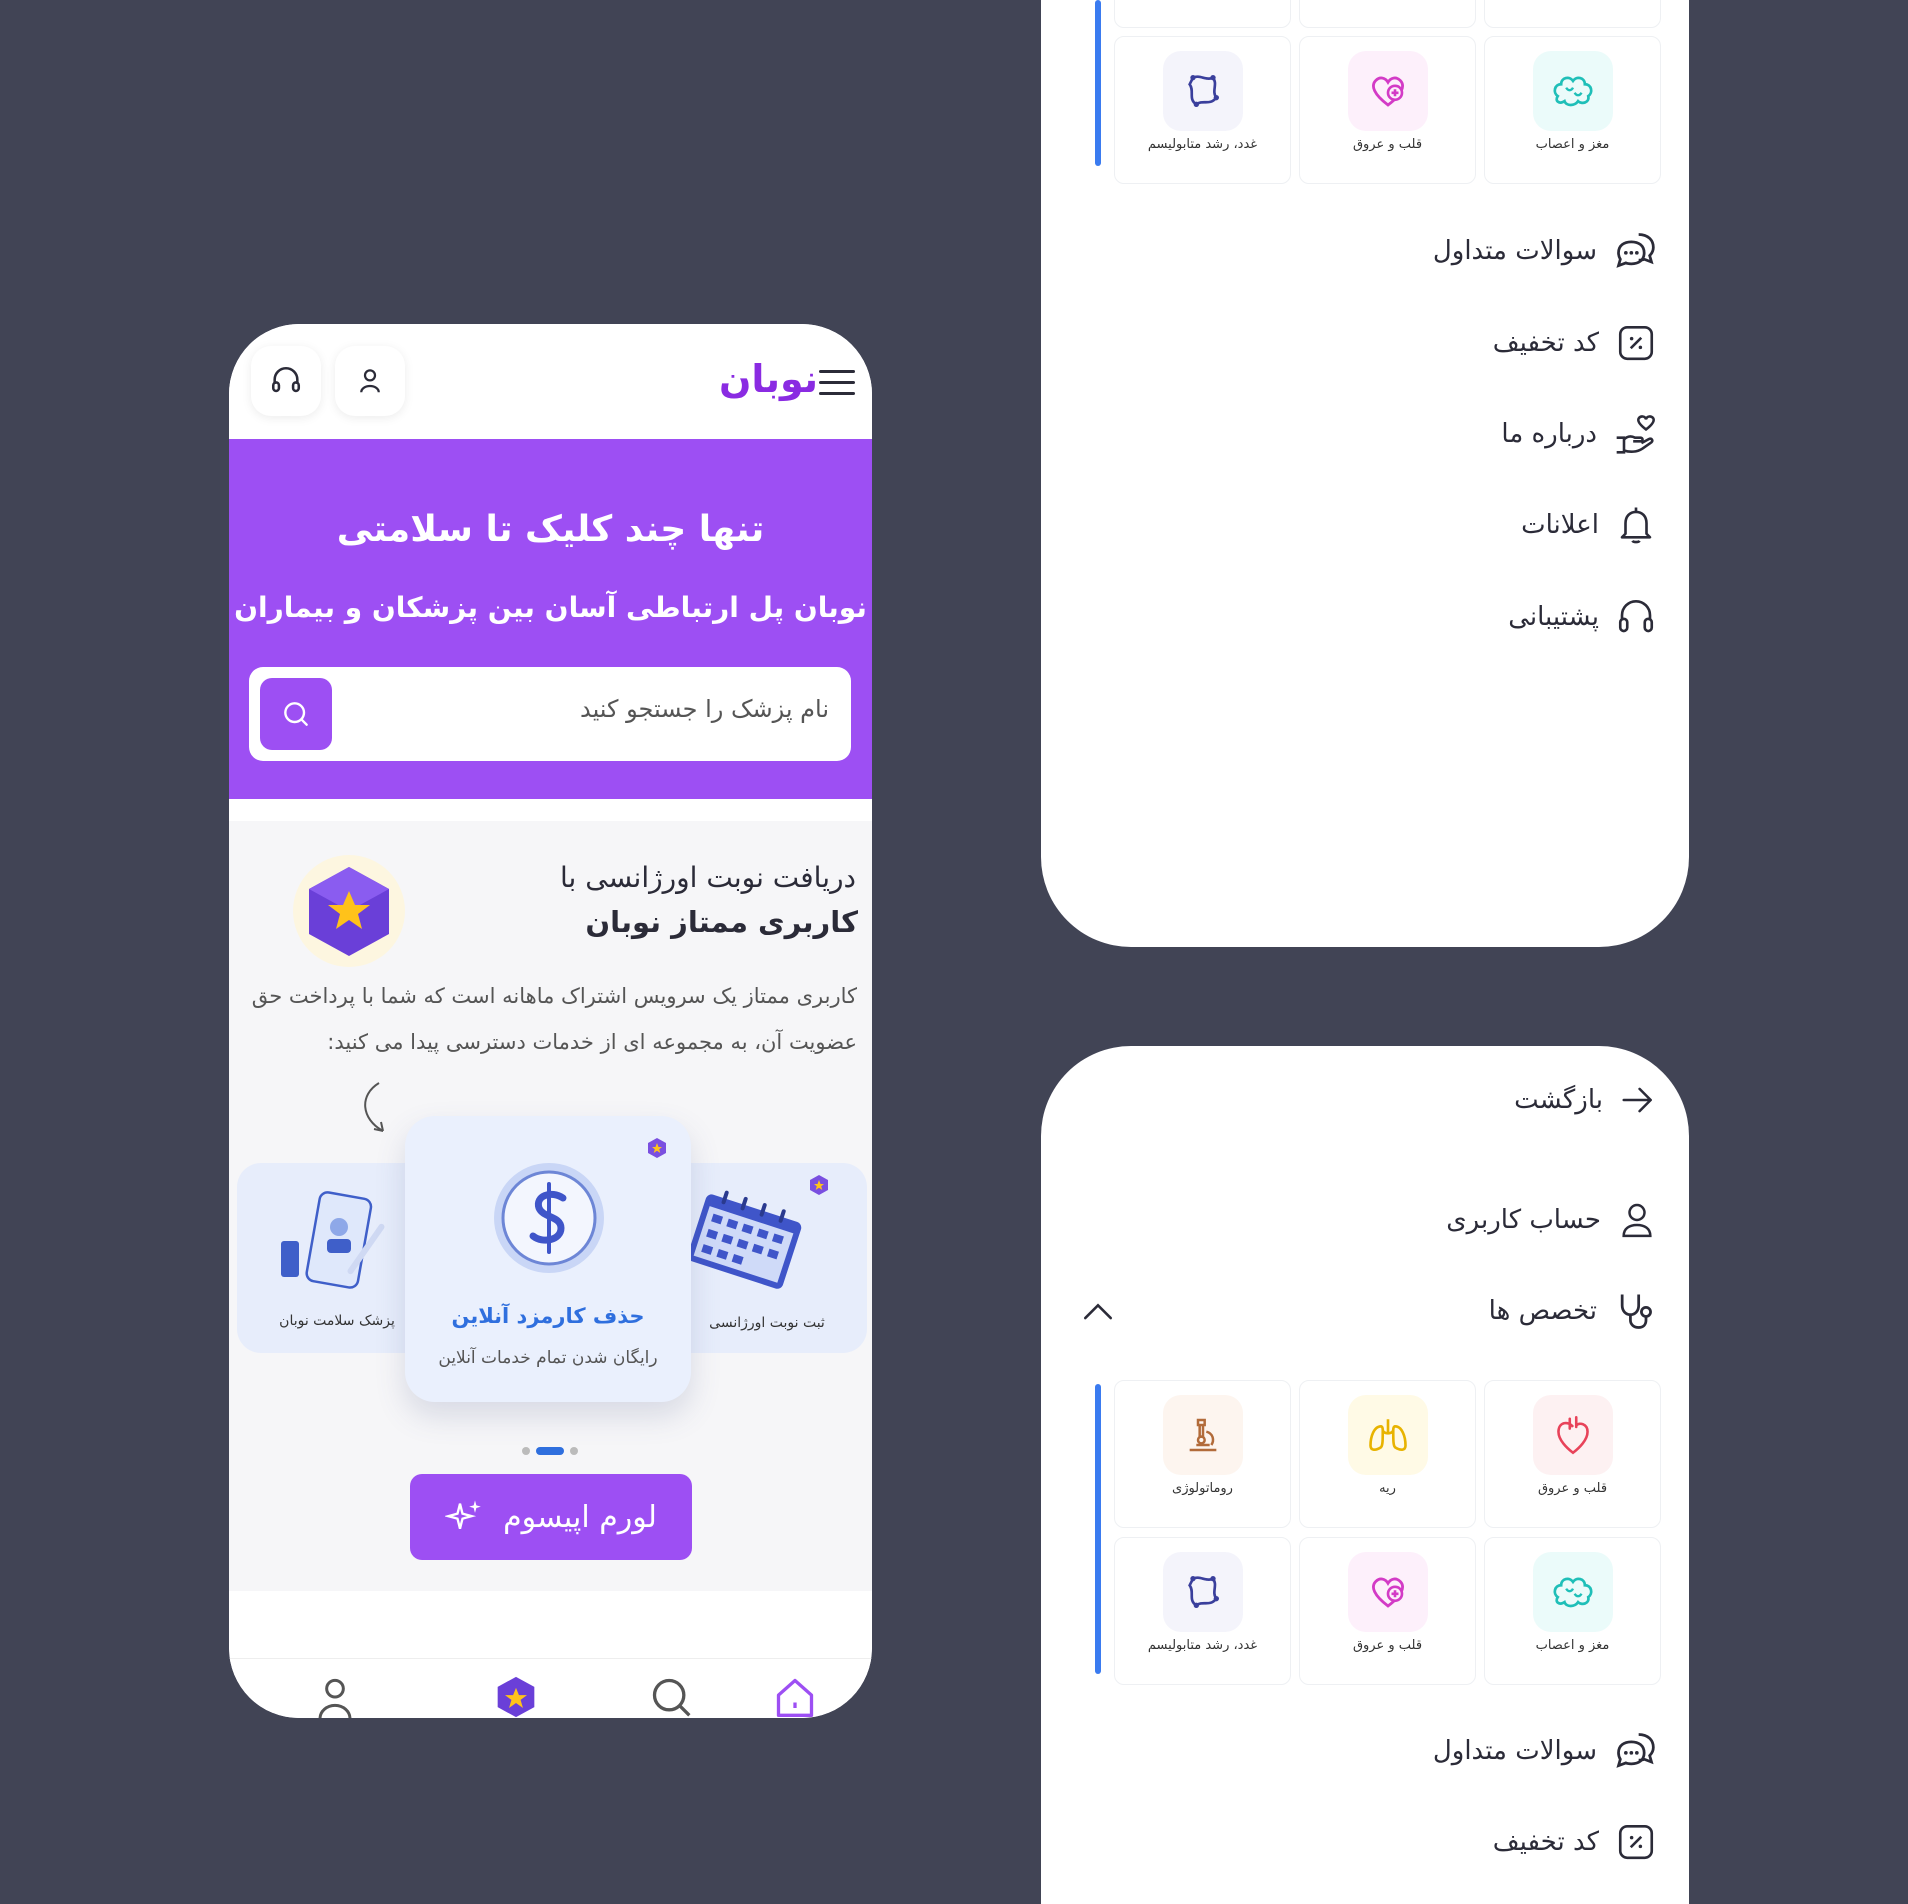 Image resolution: width=1908 pixels, height=1904 pixels. I want to click on nav-profile-icon, so click(335, 1696).